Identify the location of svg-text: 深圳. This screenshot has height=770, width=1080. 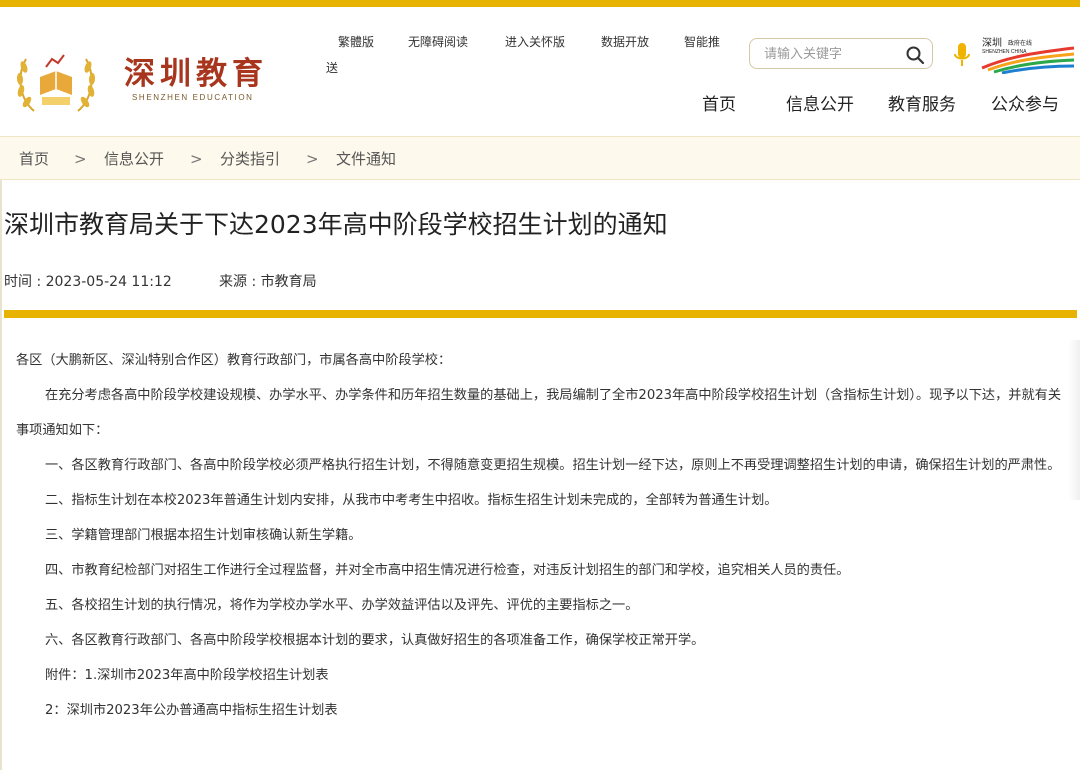
(992, 43).